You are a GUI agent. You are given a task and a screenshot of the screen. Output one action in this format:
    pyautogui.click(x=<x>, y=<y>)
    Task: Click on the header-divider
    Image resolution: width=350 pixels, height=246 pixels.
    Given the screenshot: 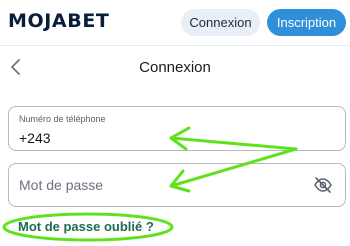 What is the action you would take?
    pyautogui.click(x=175, y=45)
    